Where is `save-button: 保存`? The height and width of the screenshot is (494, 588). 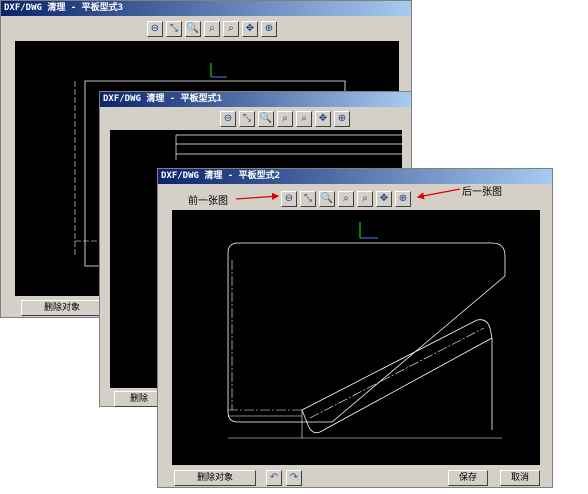
save-button: 保存 is located at coordinates (468, 478).